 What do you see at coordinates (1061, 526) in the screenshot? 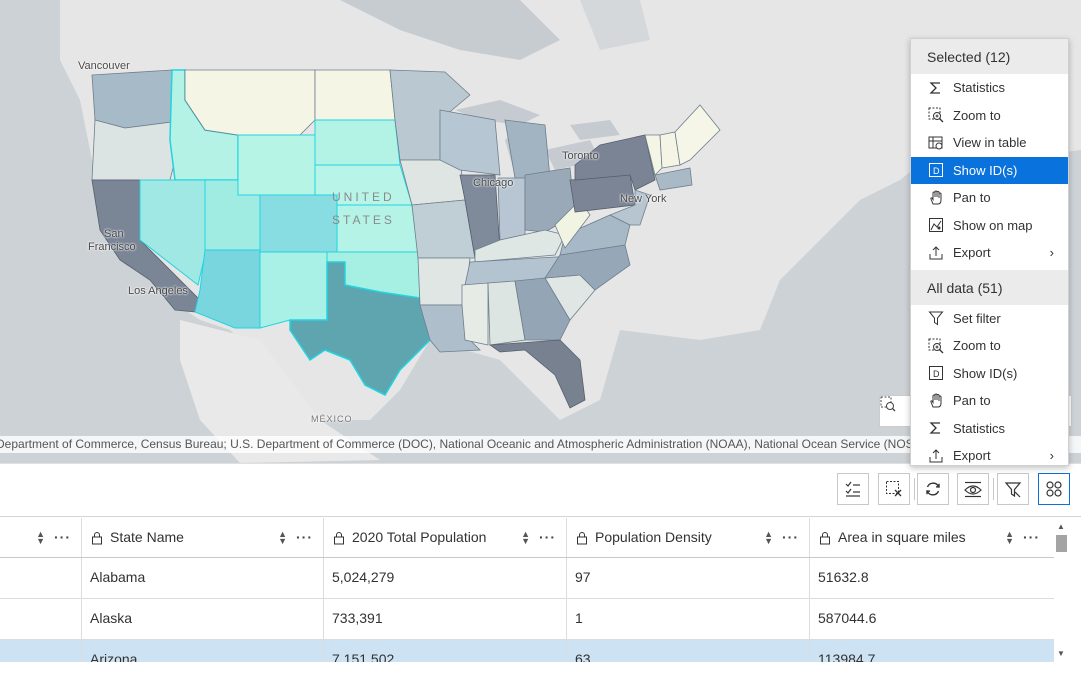
I see `scroll-up-icon: ▲` at bounding box center [1061, 526].